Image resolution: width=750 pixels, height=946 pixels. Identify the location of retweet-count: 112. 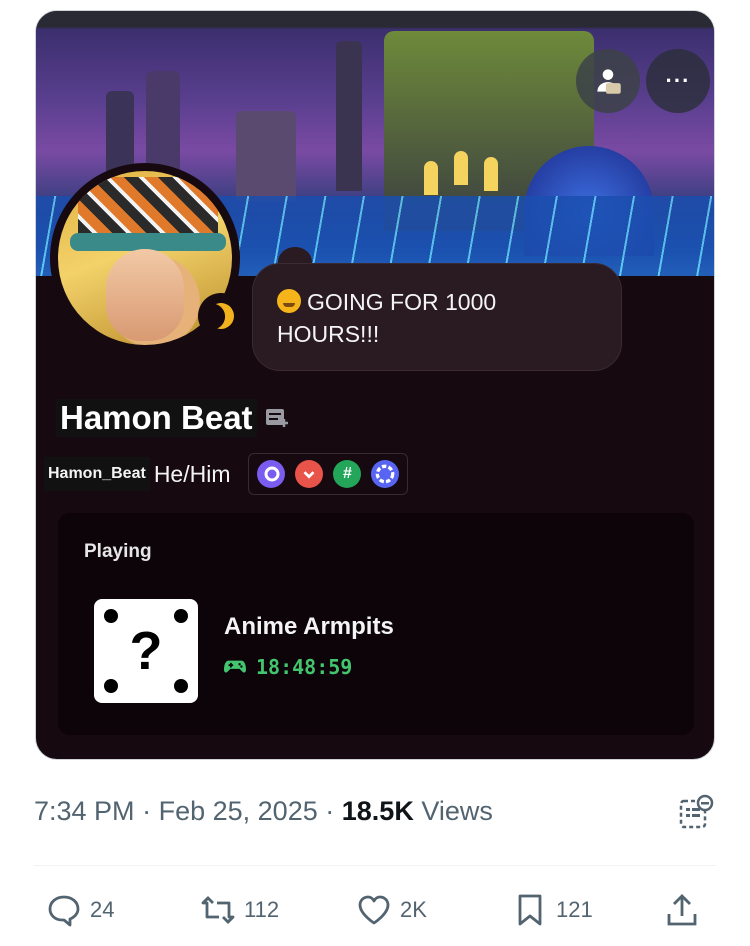
(262, 909).